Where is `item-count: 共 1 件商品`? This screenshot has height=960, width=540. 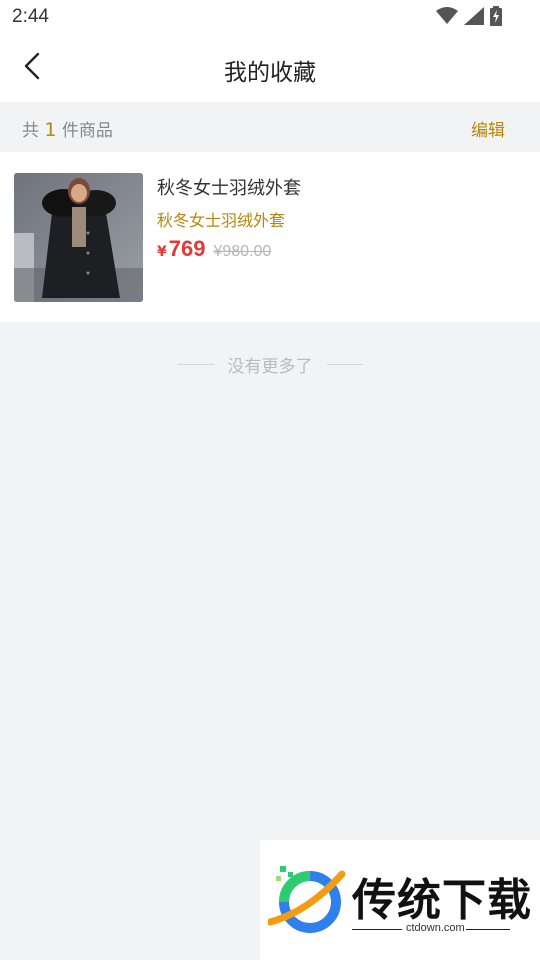 item-count: 共 1 件商品 is located at coordinates (67, 128).